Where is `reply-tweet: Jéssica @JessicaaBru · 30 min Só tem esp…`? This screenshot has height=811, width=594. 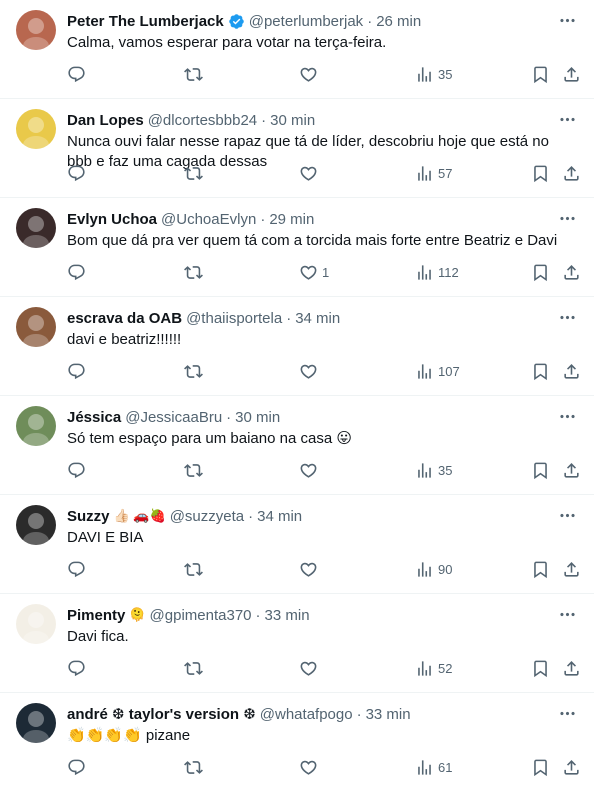 reply-tweet: Jéssica @JessicaaBru · 30 min Só tem esp… is located at coordinates (297, 445).